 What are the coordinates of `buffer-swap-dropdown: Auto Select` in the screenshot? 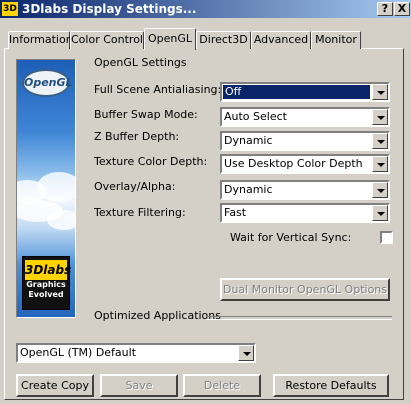 It's located at (305, 117).